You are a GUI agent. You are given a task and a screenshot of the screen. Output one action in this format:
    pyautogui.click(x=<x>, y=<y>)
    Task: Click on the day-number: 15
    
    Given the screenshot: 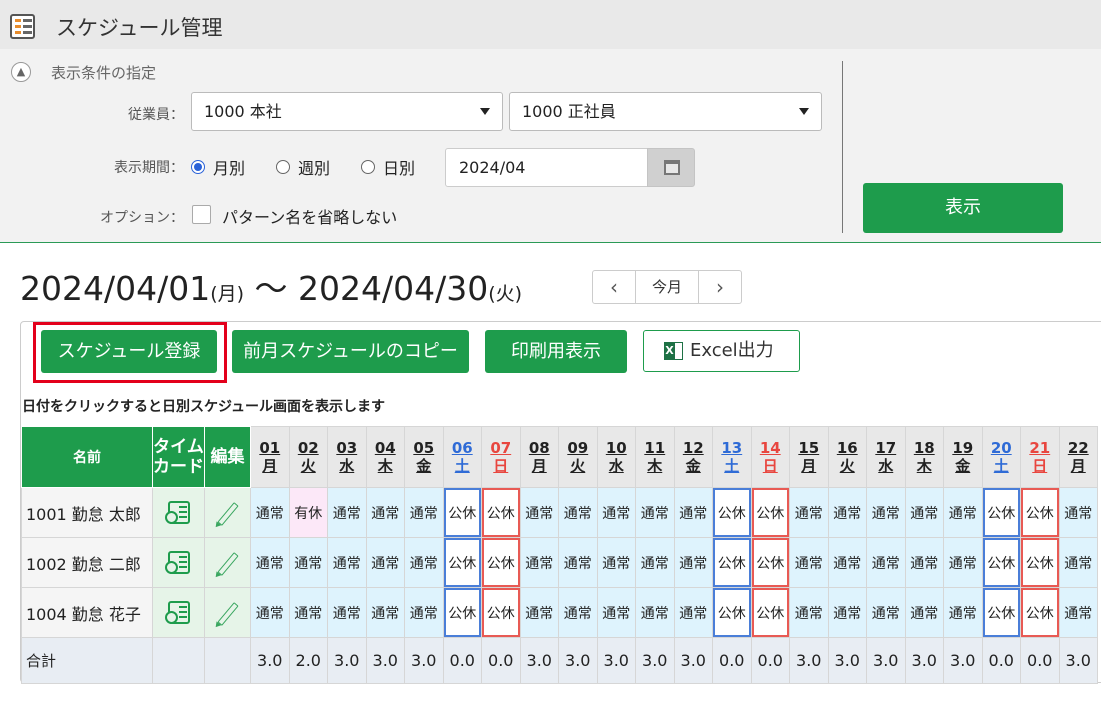 What is the action you would take?
    pyautogui.click(x=808, y=448)
    